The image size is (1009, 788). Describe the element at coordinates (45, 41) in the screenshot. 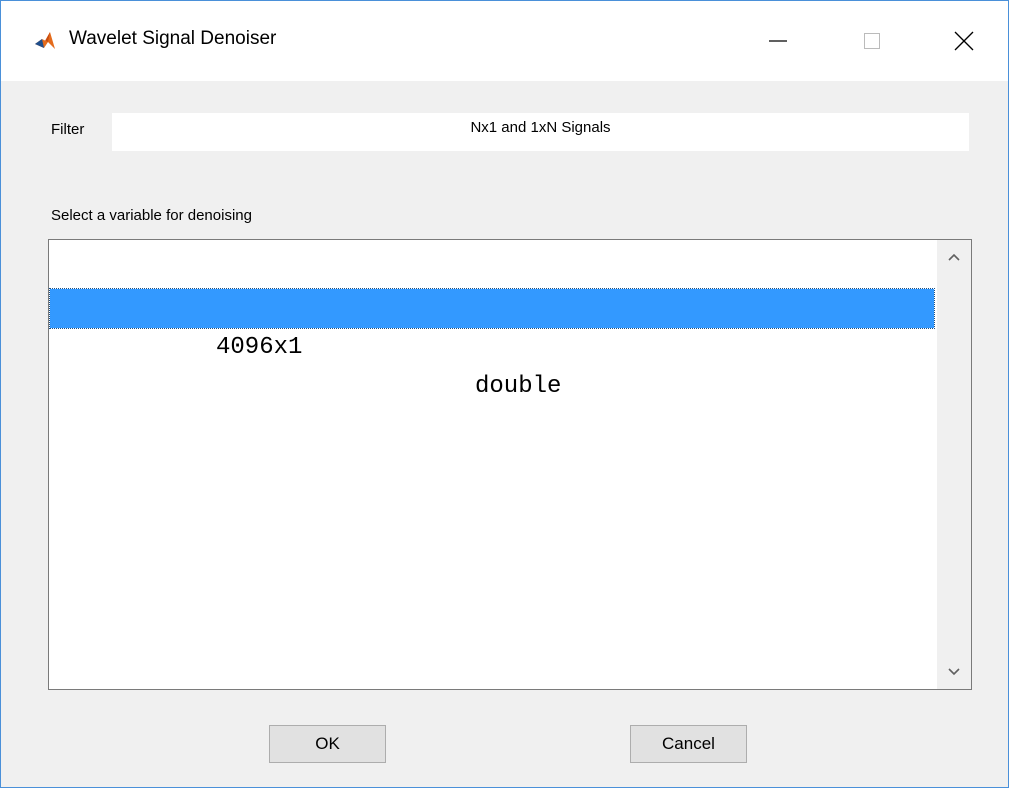

I see `matlab-icon` at that location.